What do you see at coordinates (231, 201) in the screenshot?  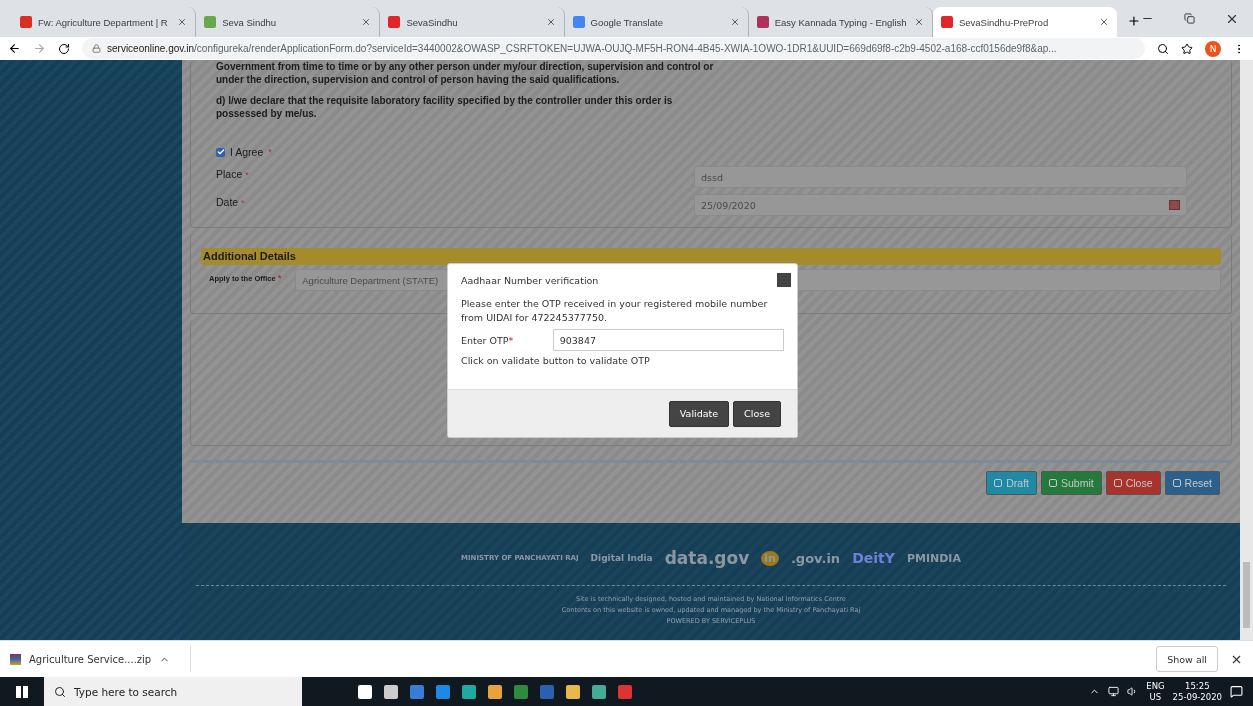 I see `field-label: Date *` at bounding box center [231, 201].